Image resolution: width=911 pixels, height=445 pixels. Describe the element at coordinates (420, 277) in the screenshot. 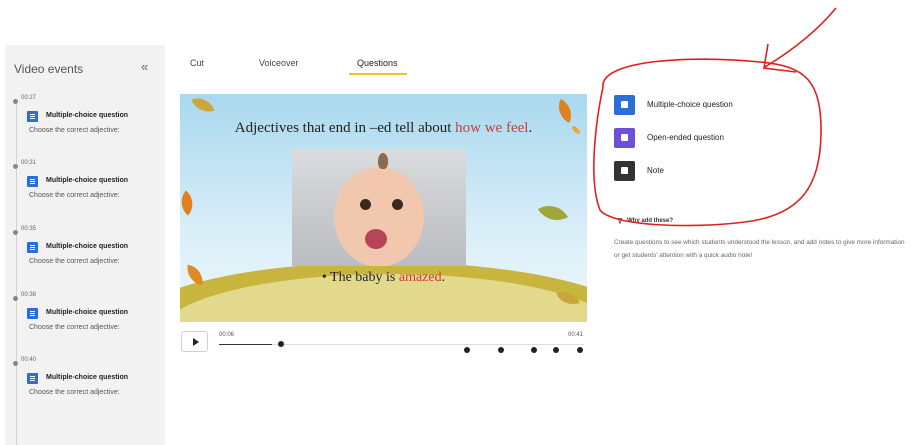

I see `slide-caption-highlight: amazed` at that location.